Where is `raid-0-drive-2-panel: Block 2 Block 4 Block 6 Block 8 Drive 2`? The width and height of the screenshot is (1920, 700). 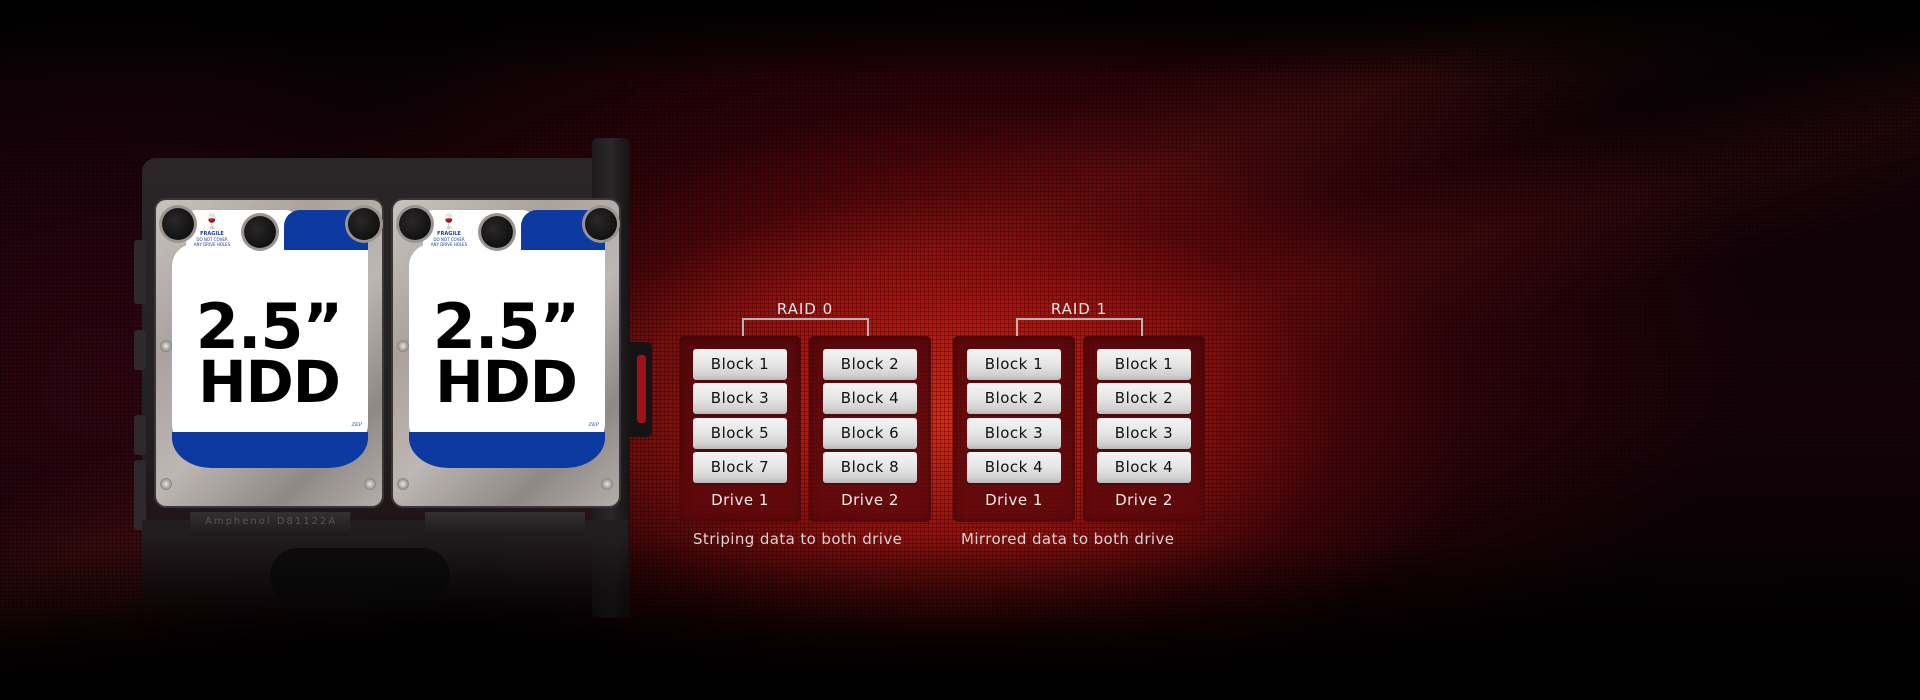
raid-0-drive-2-panel: Block 2 Block 4 Block 6 Block 8 Drive 2 is located at coordinates (870, 429).